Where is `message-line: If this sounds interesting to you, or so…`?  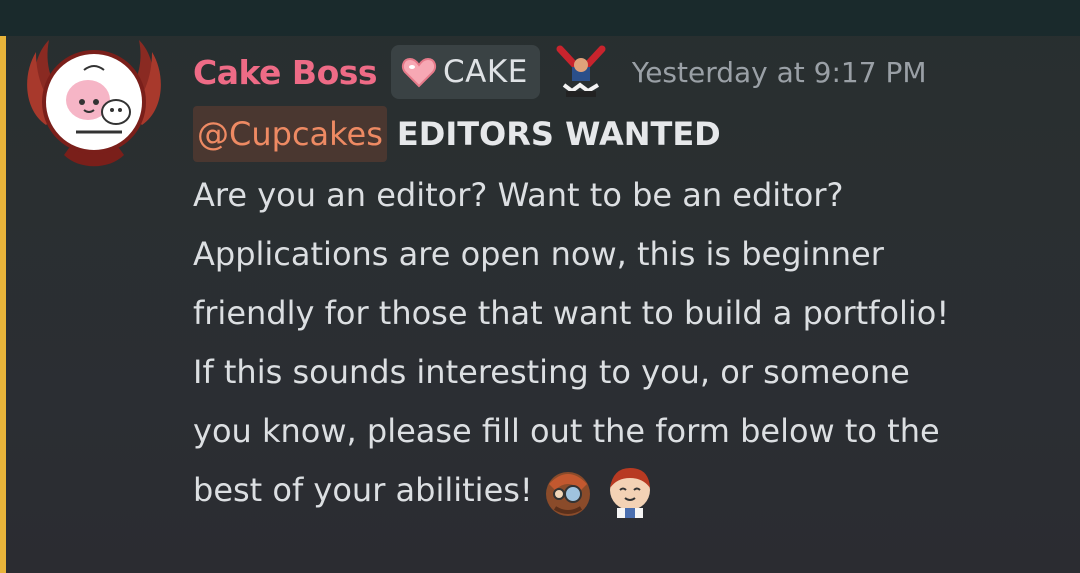 message-line: If this sounds interesting to you, or so… is located at coordinates (551, 372).